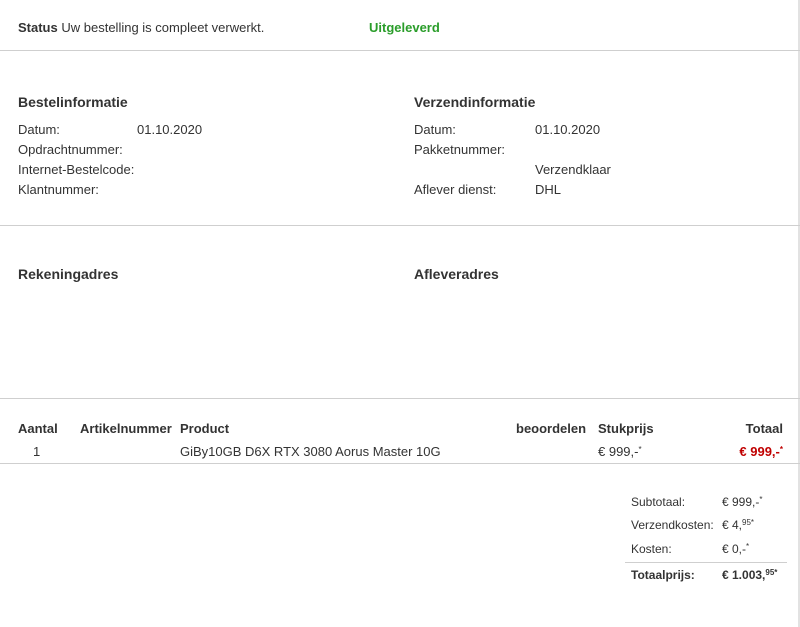 This screenshot has width=800, height=627. I want to click on grand-total-value: € 1.003,95*, so click(749, 575).